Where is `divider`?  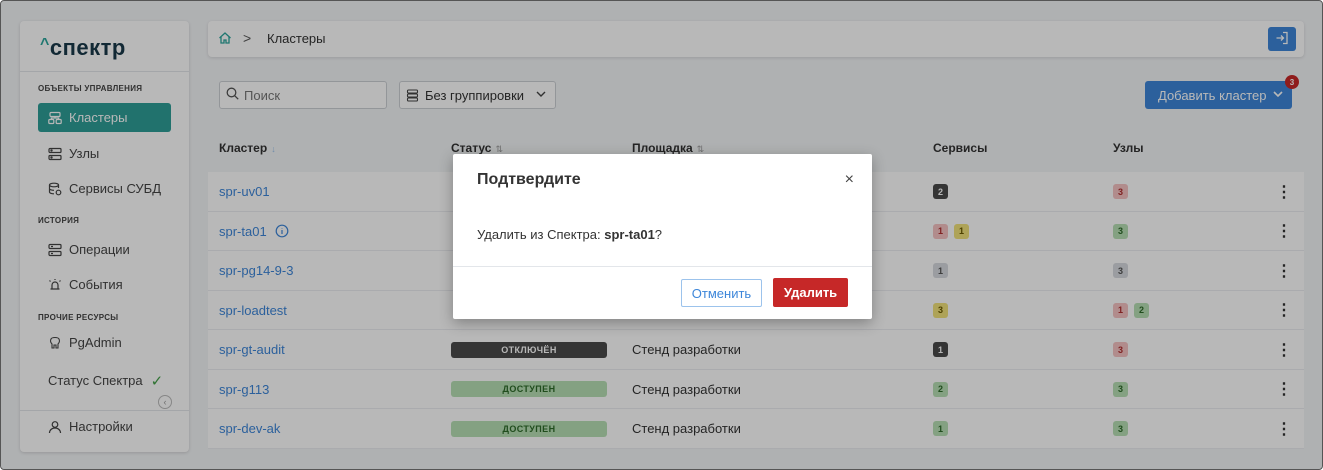 divider is located at coordinates (662, 266).